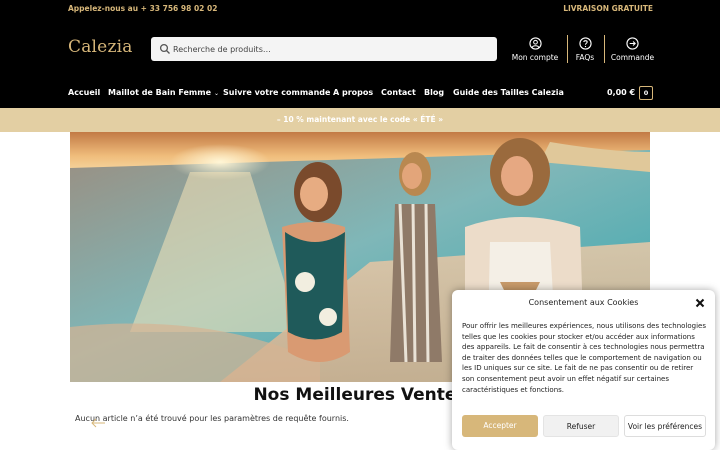 The image size is (720, 450). Describe the element at coordinates (353, 92) in the screenshot. I see `nav-item-apropos: A propos` at that location.